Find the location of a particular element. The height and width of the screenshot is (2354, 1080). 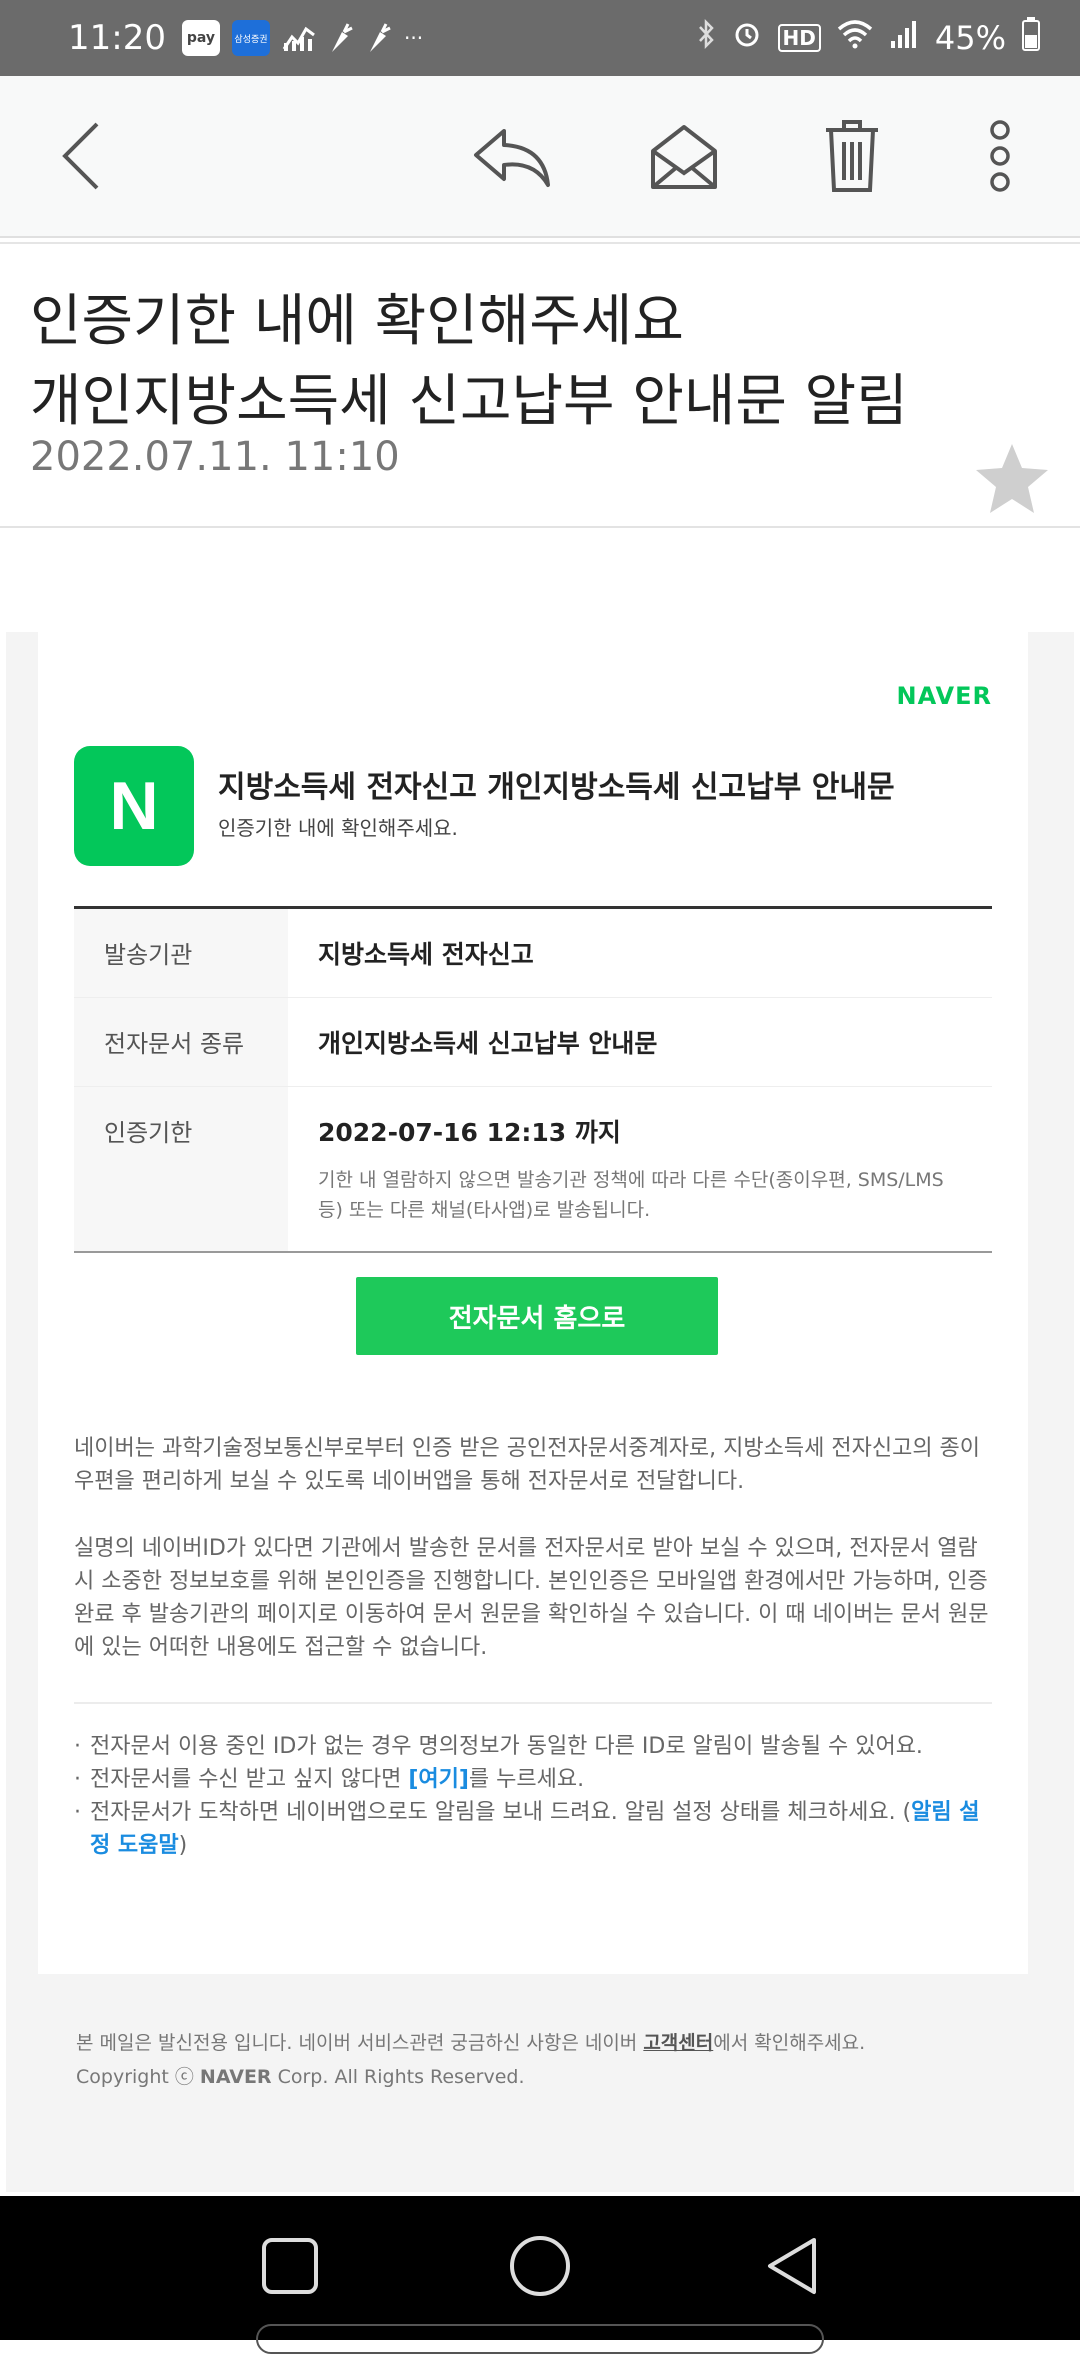

mark-unread-button is located at coordinates (684, 156).